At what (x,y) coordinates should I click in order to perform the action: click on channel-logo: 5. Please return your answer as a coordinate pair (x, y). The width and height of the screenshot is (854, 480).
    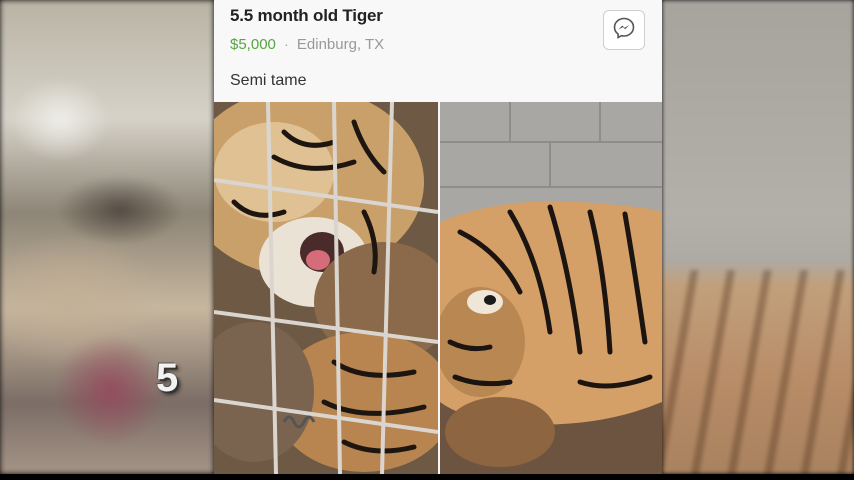
    Looking at the image, I should click on (167, 378).